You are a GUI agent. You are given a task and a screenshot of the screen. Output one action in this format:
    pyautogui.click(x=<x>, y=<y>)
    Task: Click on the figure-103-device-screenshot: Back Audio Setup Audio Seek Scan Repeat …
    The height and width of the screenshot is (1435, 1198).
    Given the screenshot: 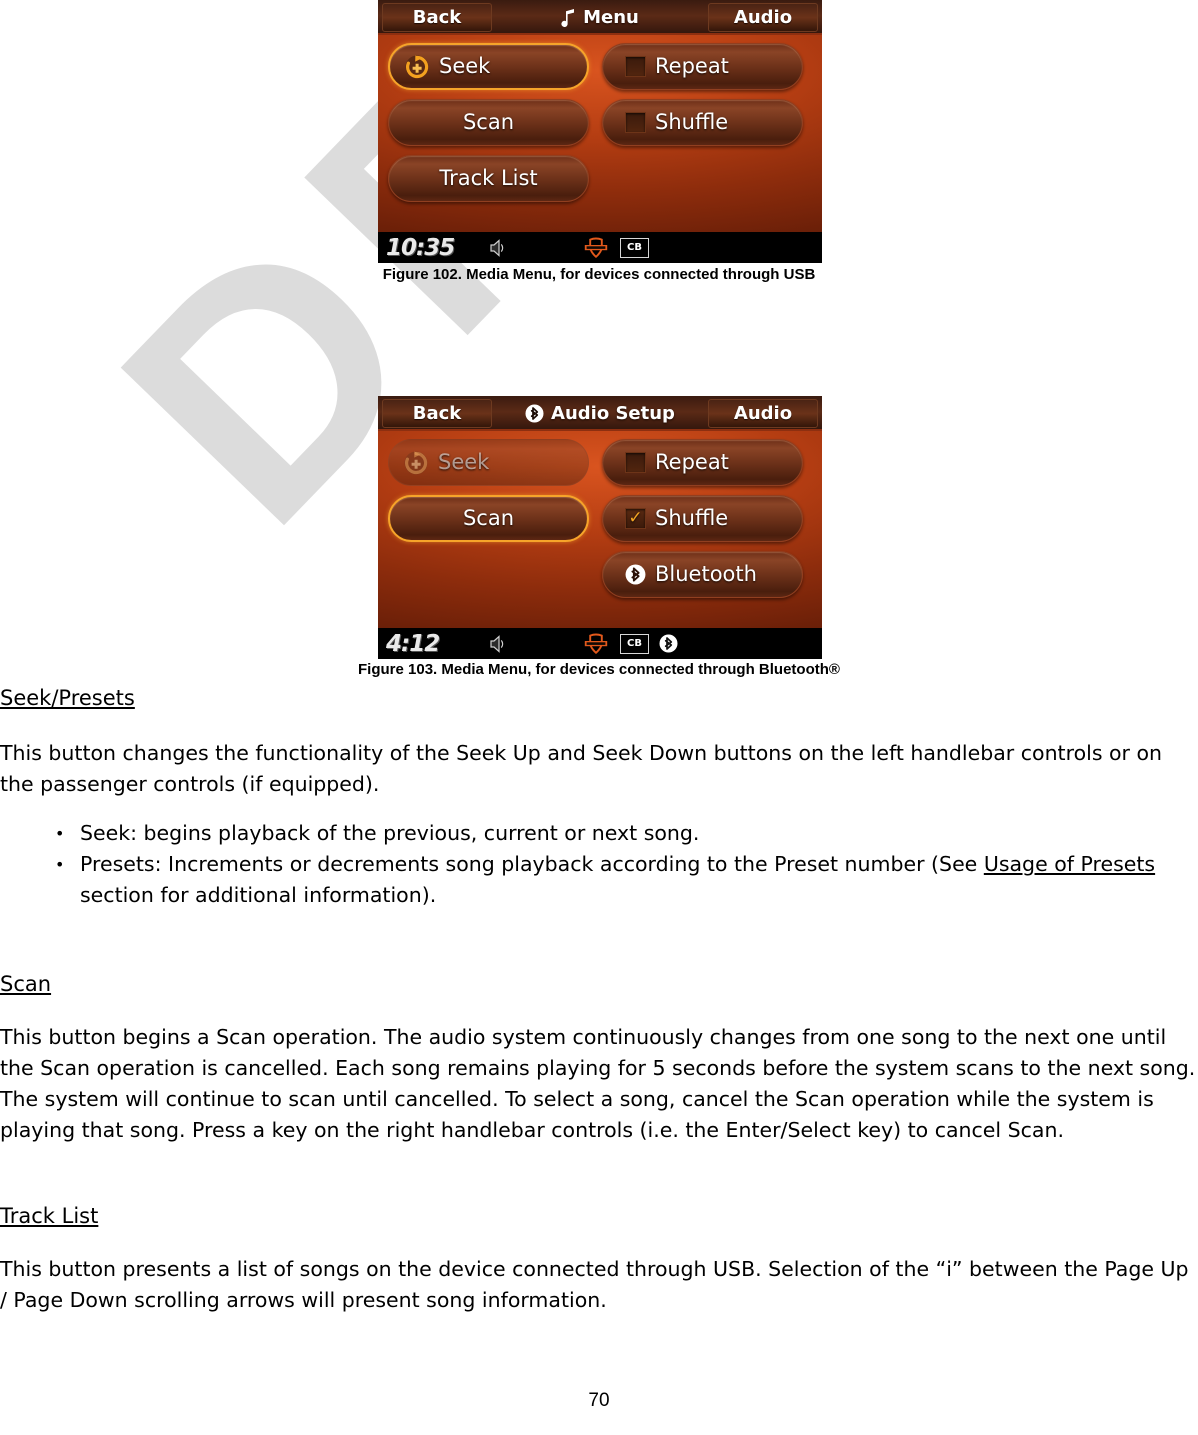 What is the action you would take?
    pyautogui.click(x=600, y=527)
    